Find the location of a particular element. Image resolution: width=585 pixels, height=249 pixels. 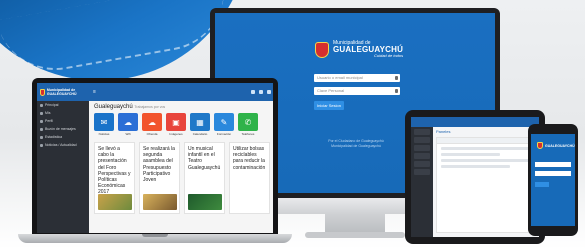

sidebar-item-label: Estadística is located at coordinates (54, 137).